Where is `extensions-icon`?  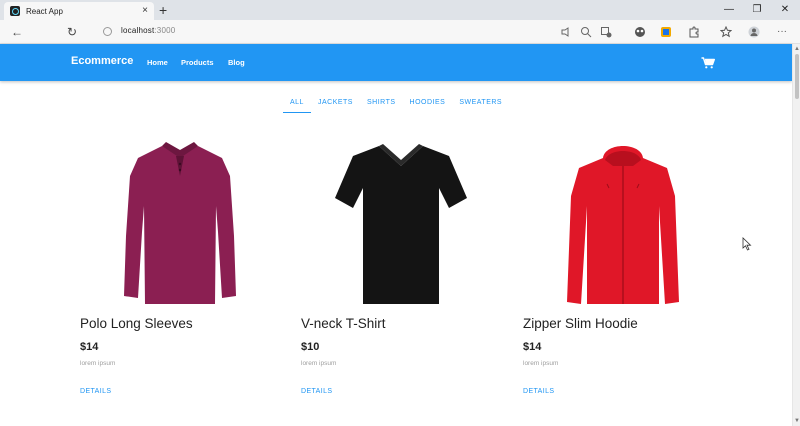
extensions-icon is located at coordinates (694, 32).